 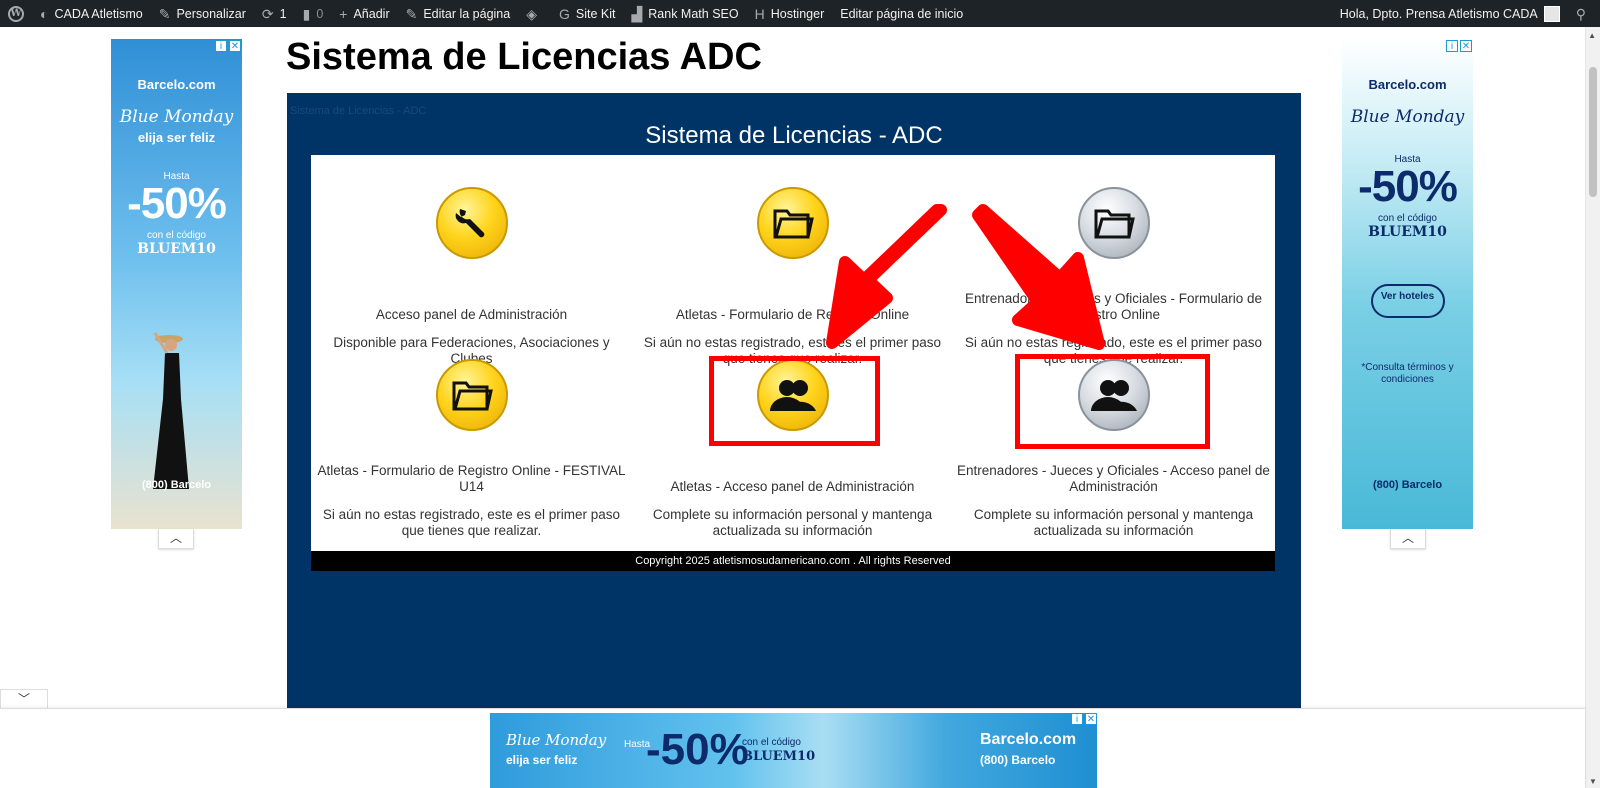 I want to click on site-name-label: CADA Atletismo, so click(x=98, y=13).